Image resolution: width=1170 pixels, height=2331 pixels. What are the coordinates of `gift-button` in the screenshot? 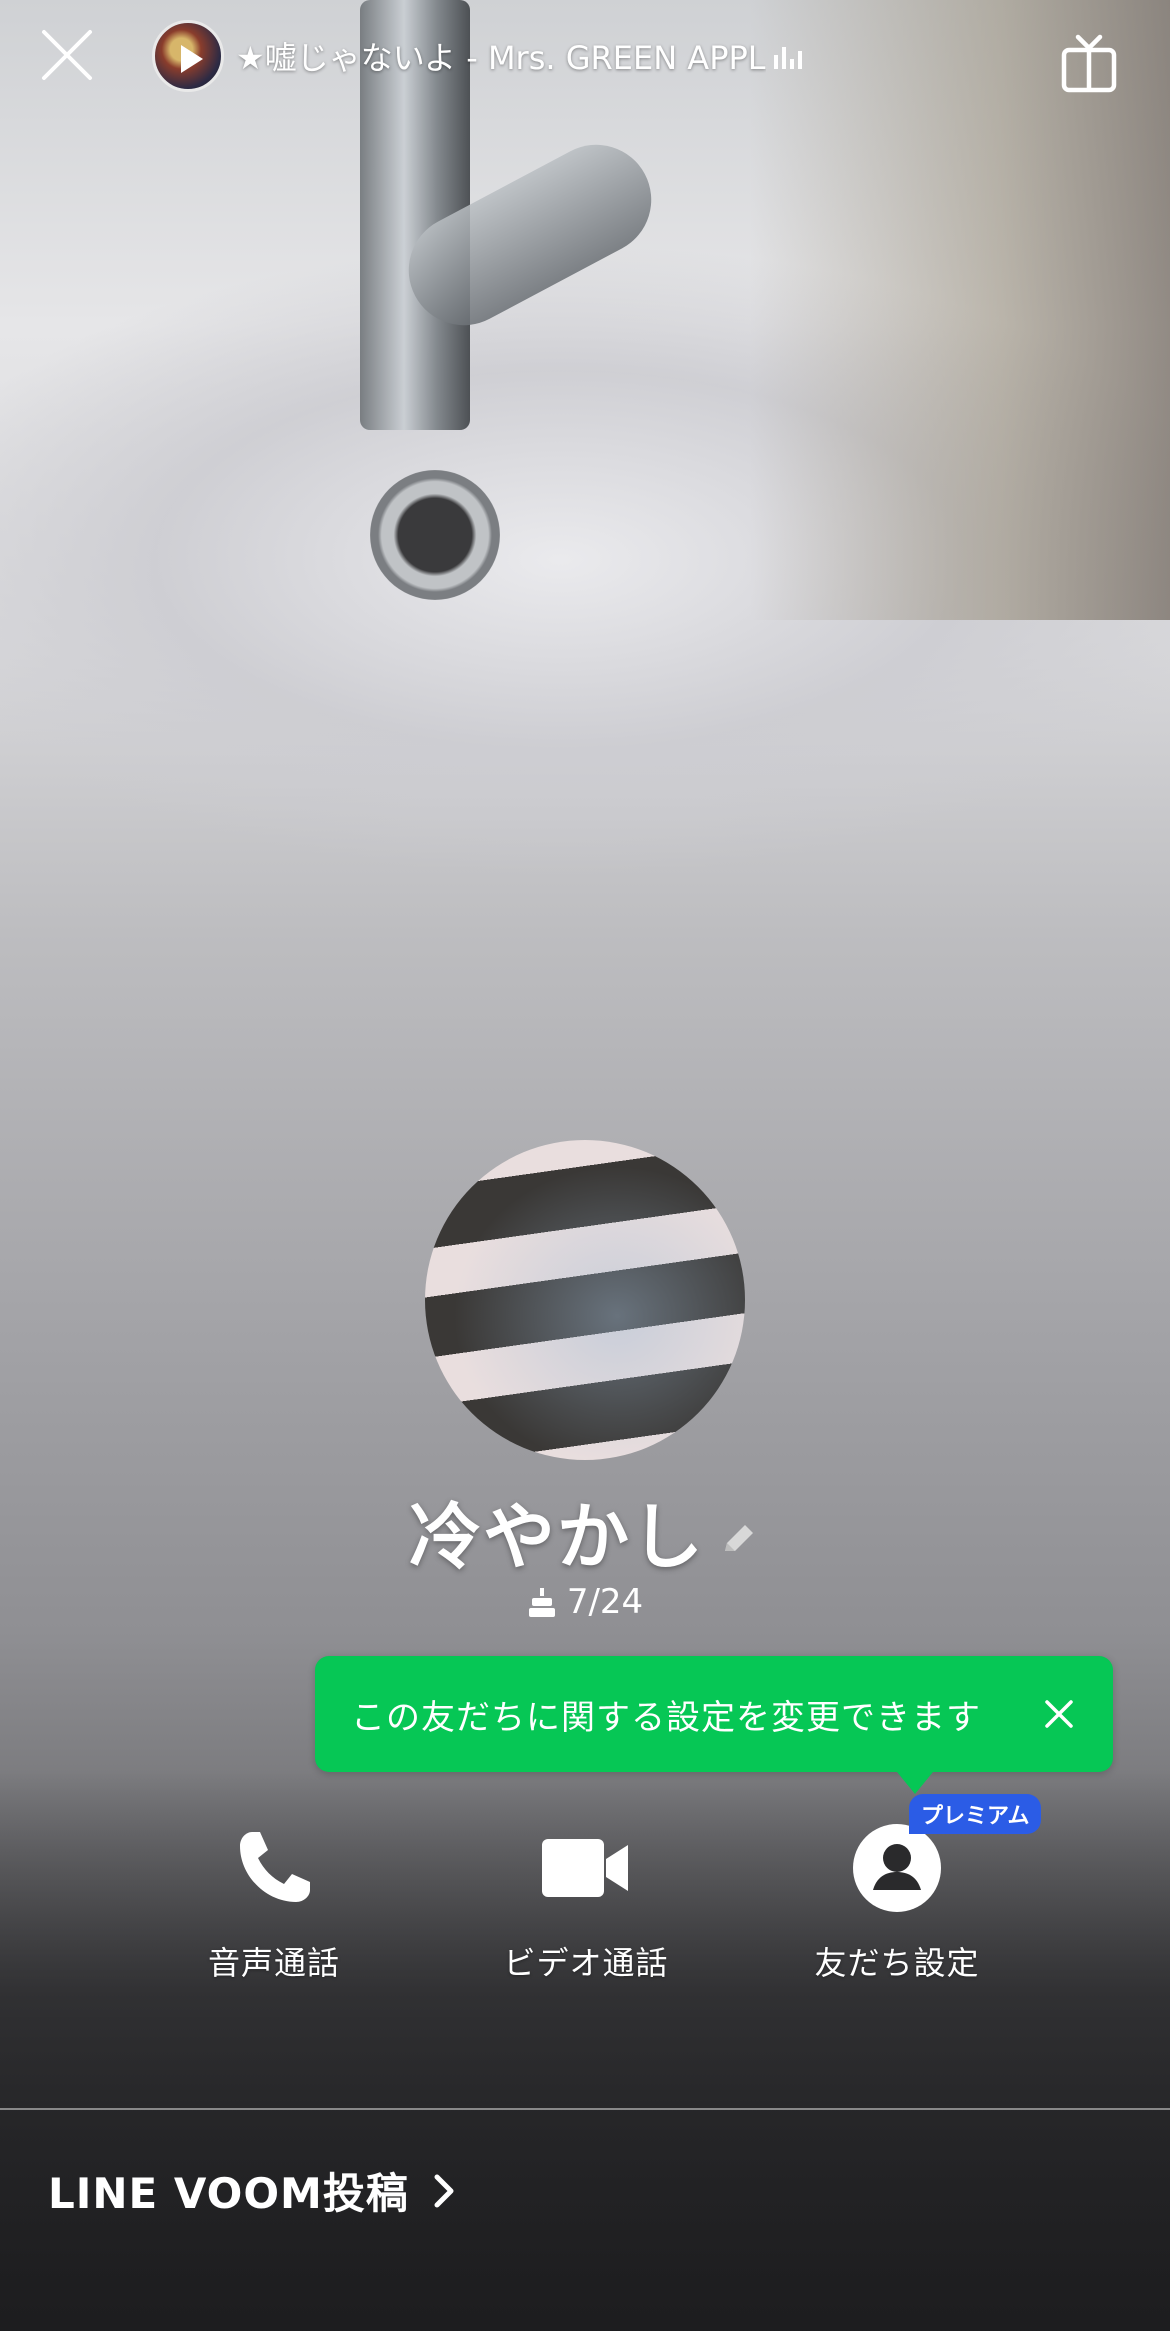 It's located at (1089, 63).